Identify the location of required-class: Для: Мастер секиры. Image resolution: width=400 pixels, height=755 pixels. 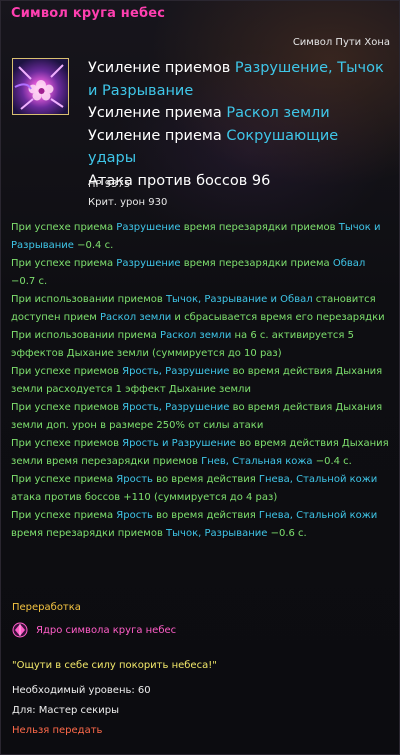
(65, 710).